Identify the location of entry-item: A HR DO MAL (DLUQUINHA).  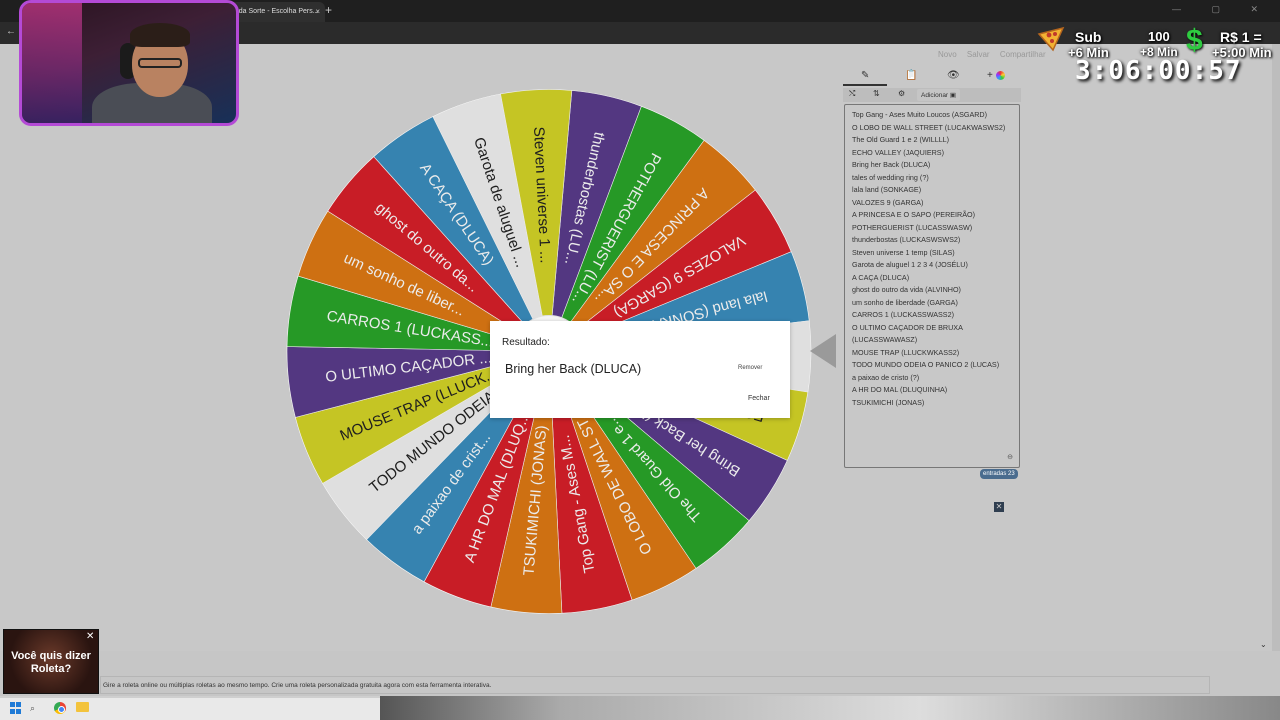
(900, 389).